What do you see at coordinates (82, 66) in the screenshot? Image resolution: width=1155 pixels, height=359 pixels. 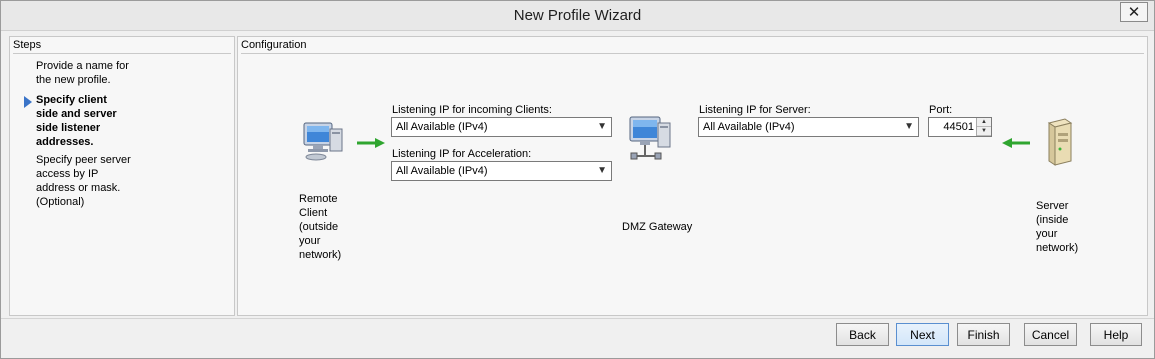 I see `step-line: Provide a name for` at bounding box center [82, 66].